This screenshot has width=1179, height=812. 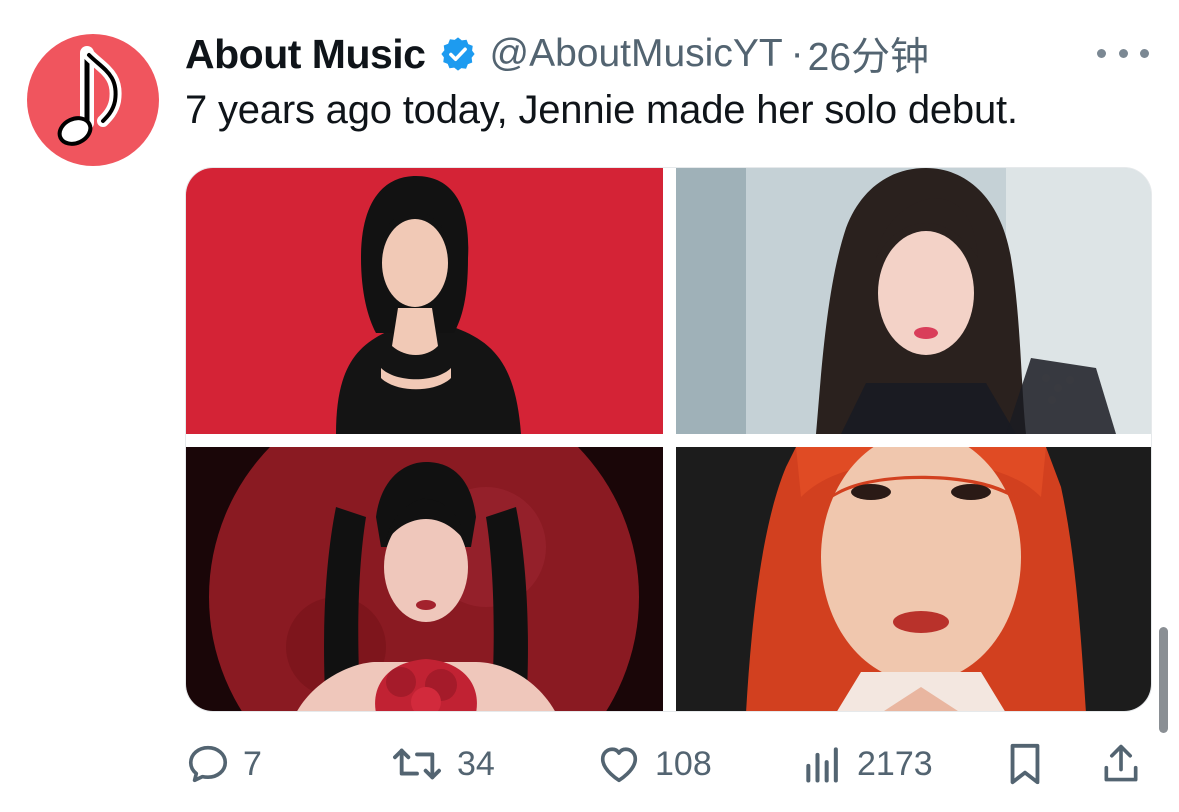 I want to click on tweet-header: About Music @AboutMusicYT · 26分钟, so click(x=667, y=54).